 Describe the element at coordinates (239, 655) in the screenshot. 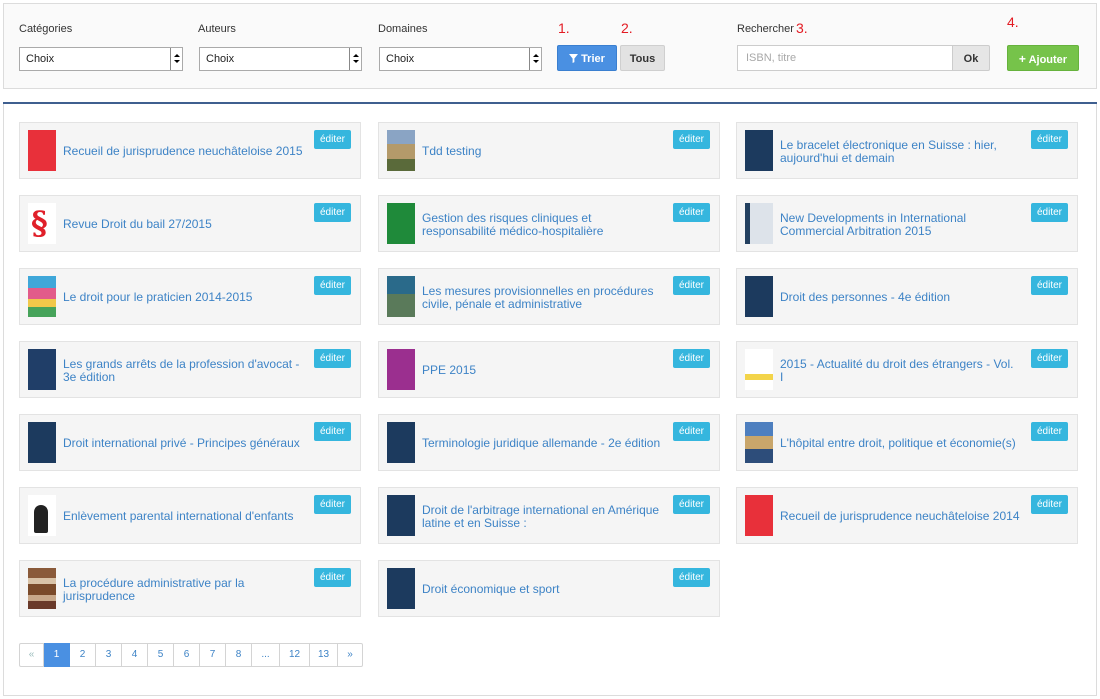

I see `pagination-page: 8` at that location.